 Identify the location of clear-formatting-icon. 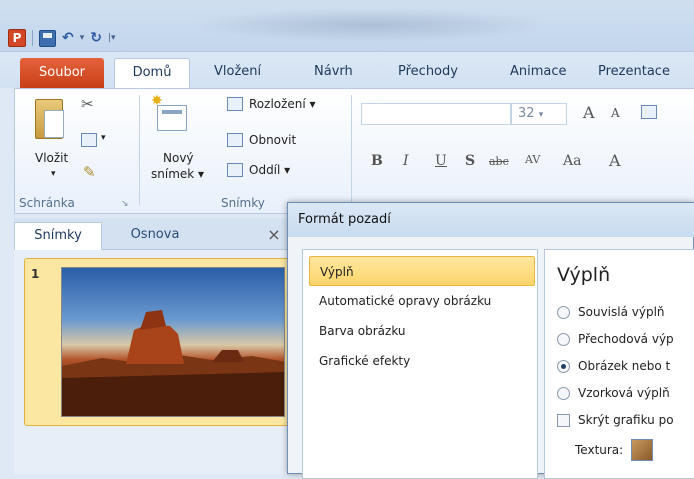
(649, 112).